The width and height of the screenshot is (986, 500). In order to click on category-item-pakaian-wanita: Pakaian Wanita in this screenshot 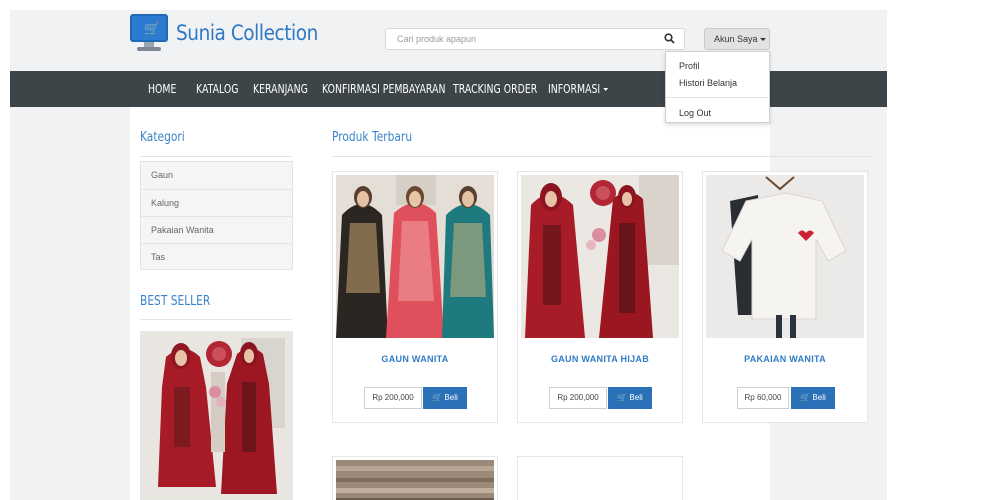, I will do `click(216, 229)`.